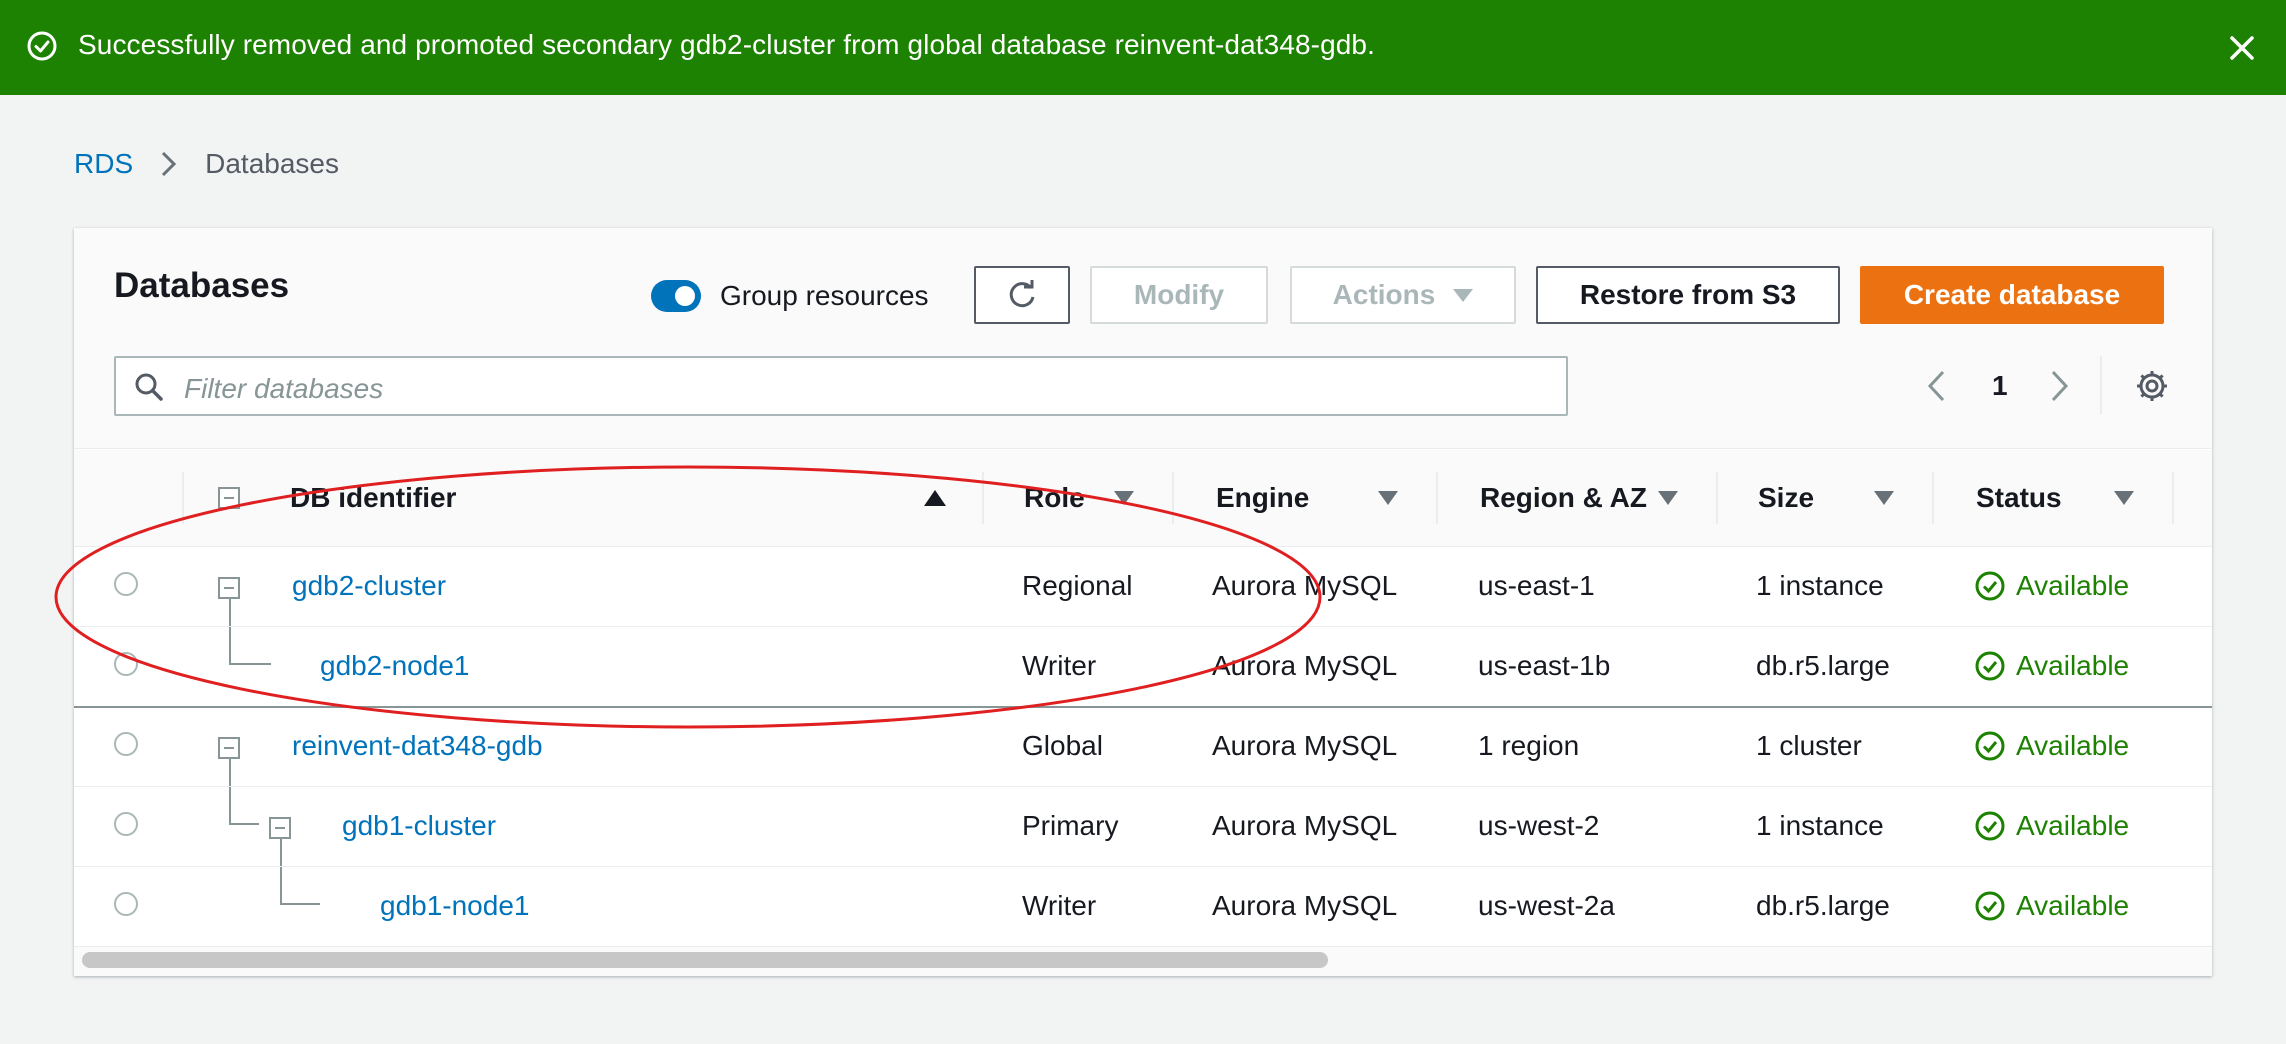  Describe the element at coordinates (841, 386) in the screenshot. I see `filter-databases-input: Filter databases` at that location.